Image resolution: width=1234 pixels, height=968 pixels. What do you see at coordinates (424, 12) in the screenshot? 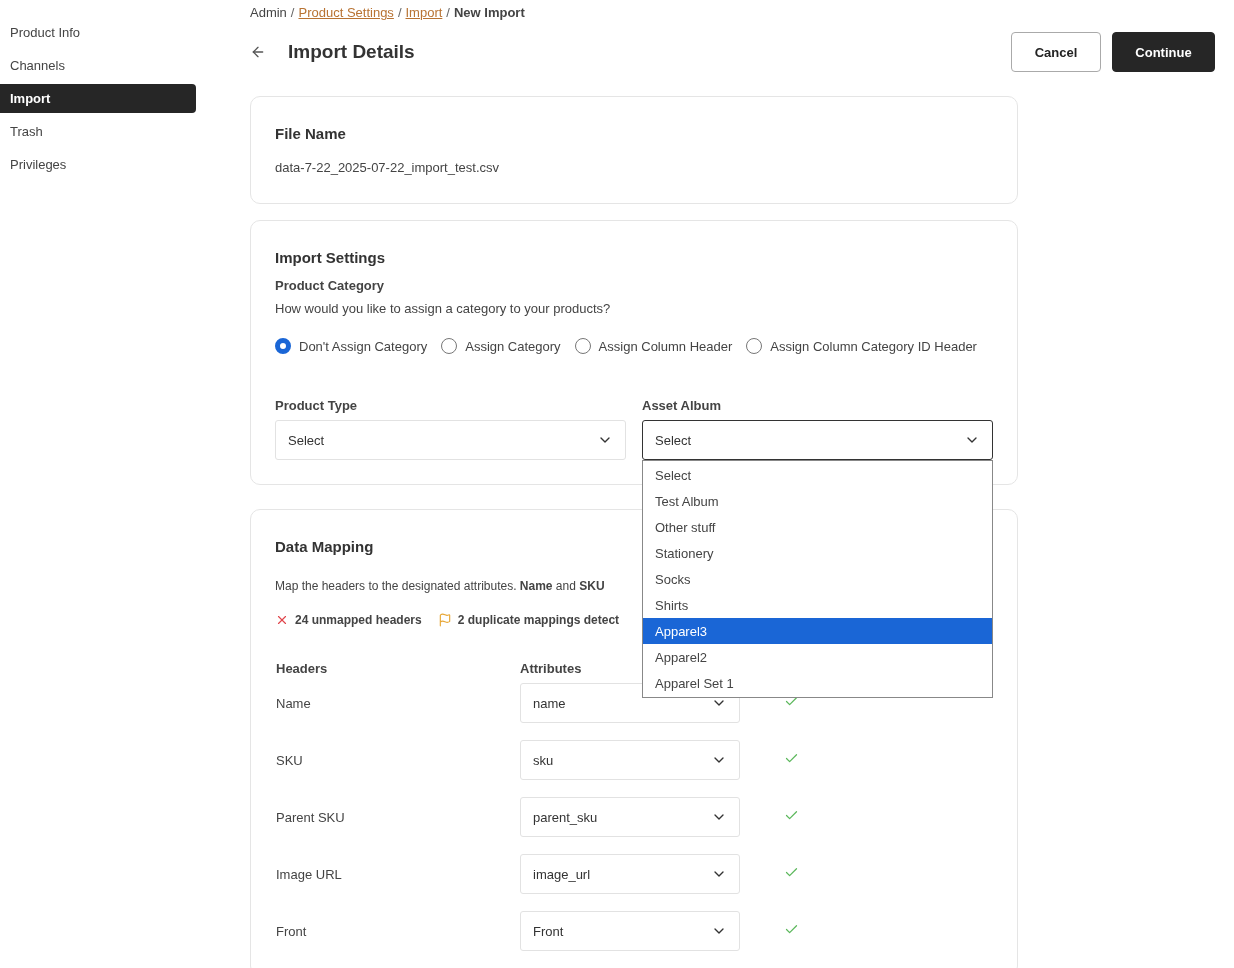
I see `breadcrumb-link: Import` at bounding box center [424, 12].